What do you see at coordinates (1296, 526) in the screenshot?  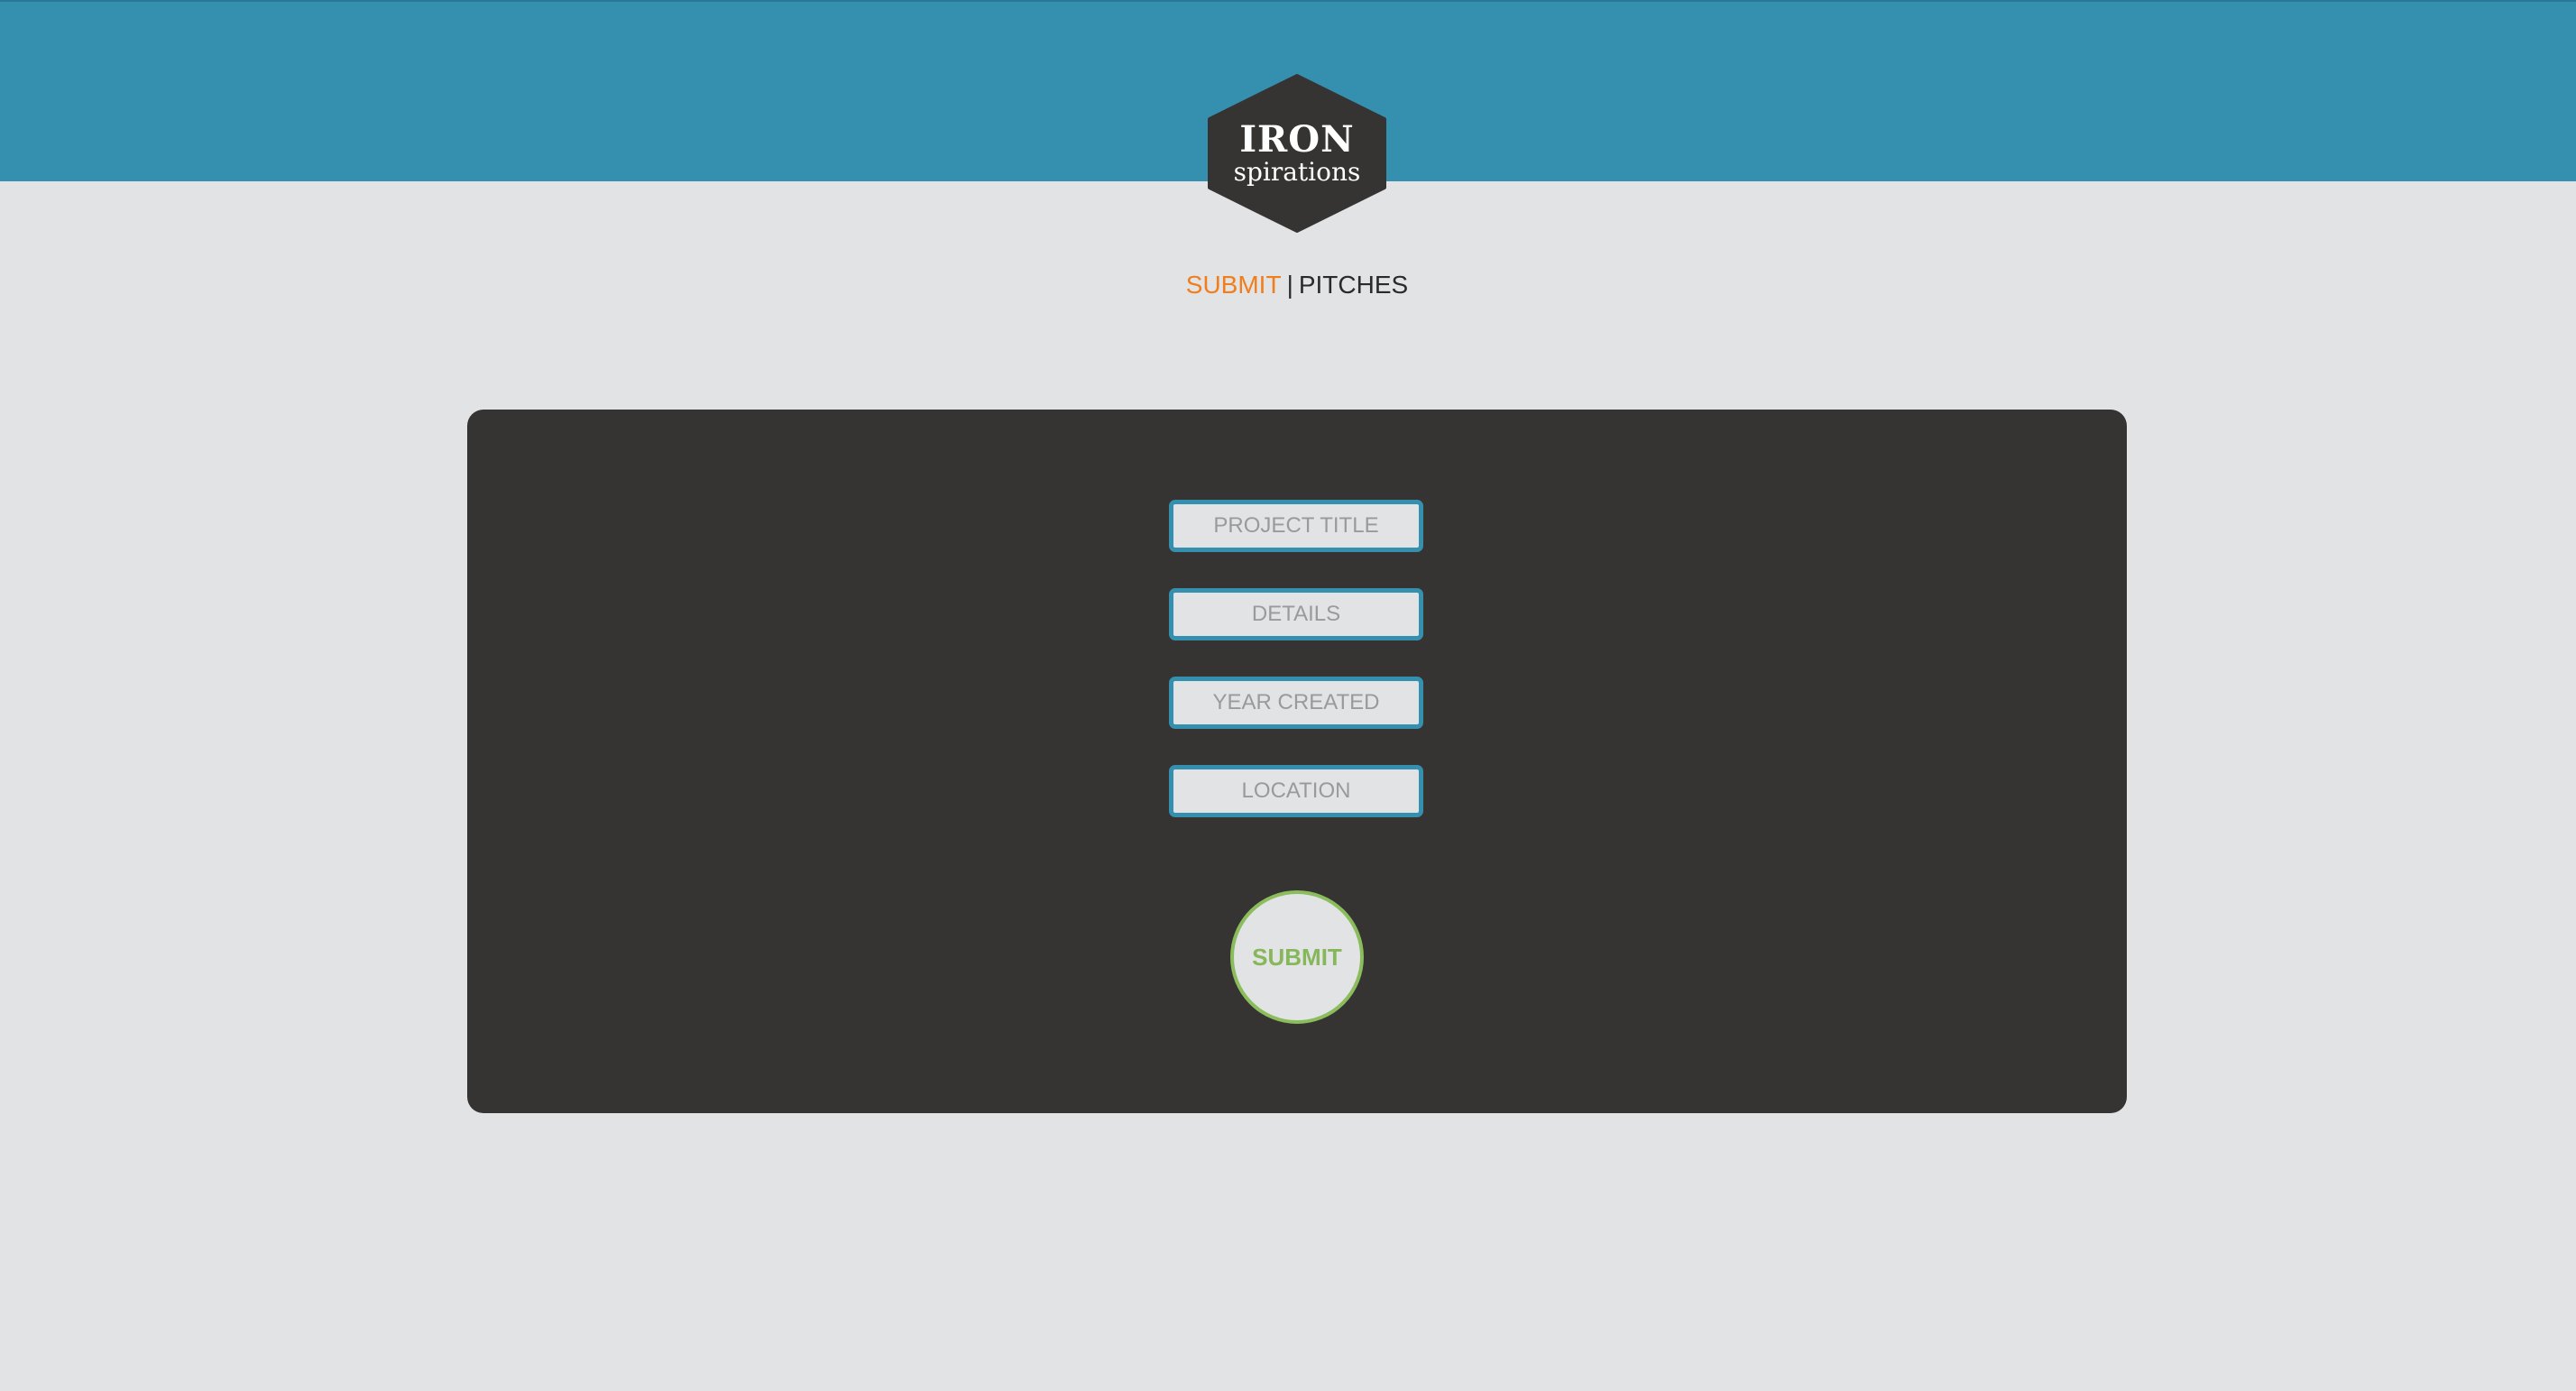 I see `project-title-input` at bounding box center [1296, 526].